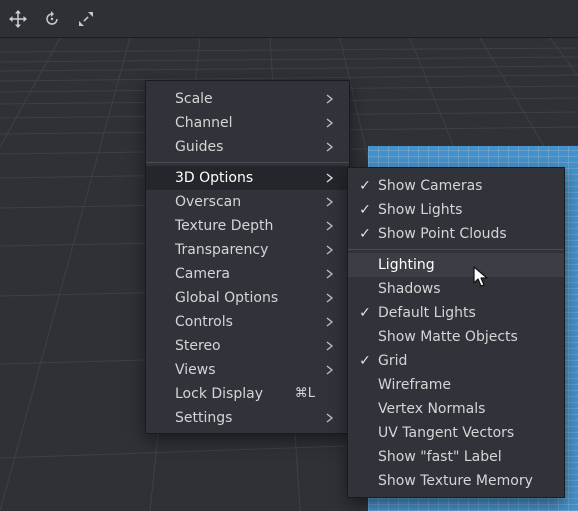 This screenshot has width=578, height=511. Describe the element at coordinates (247, 123) in the screenshot. I see `menu-item-channel: Channel` at that location.